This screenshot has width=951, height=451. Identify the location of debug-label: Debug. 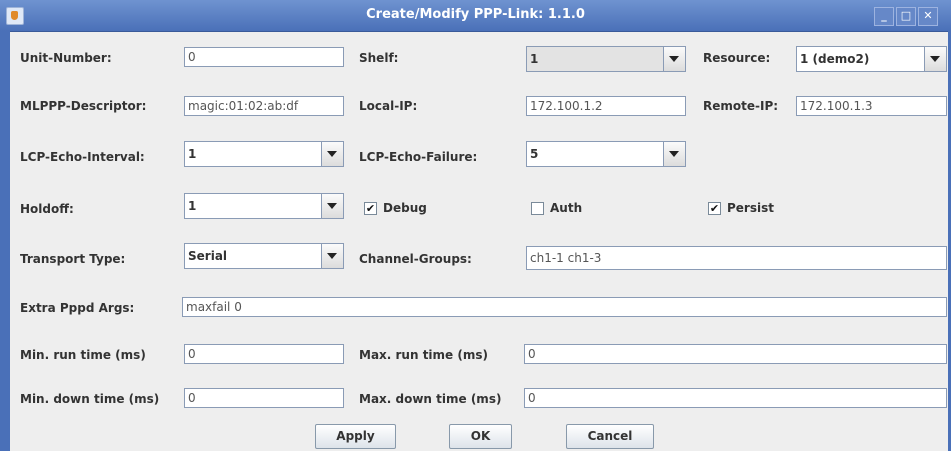
(405, 208).